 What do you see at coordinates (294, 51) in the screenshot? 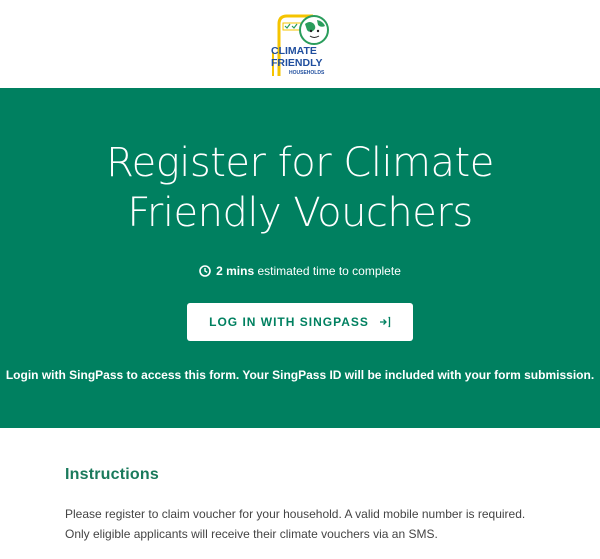
I see `logo-line1: CLIMATE` at bounding box center [294, 51].